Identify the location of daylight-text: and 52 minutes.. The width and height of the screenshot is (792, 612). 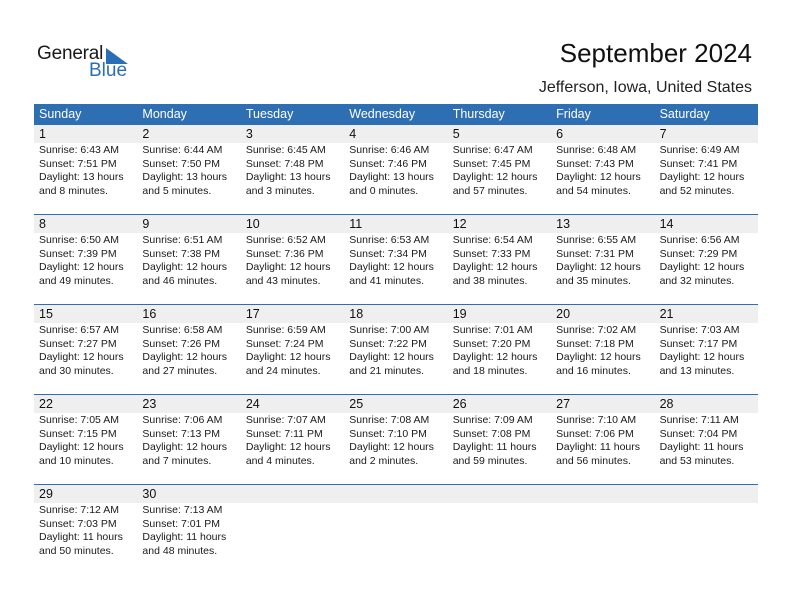
(697, 190).